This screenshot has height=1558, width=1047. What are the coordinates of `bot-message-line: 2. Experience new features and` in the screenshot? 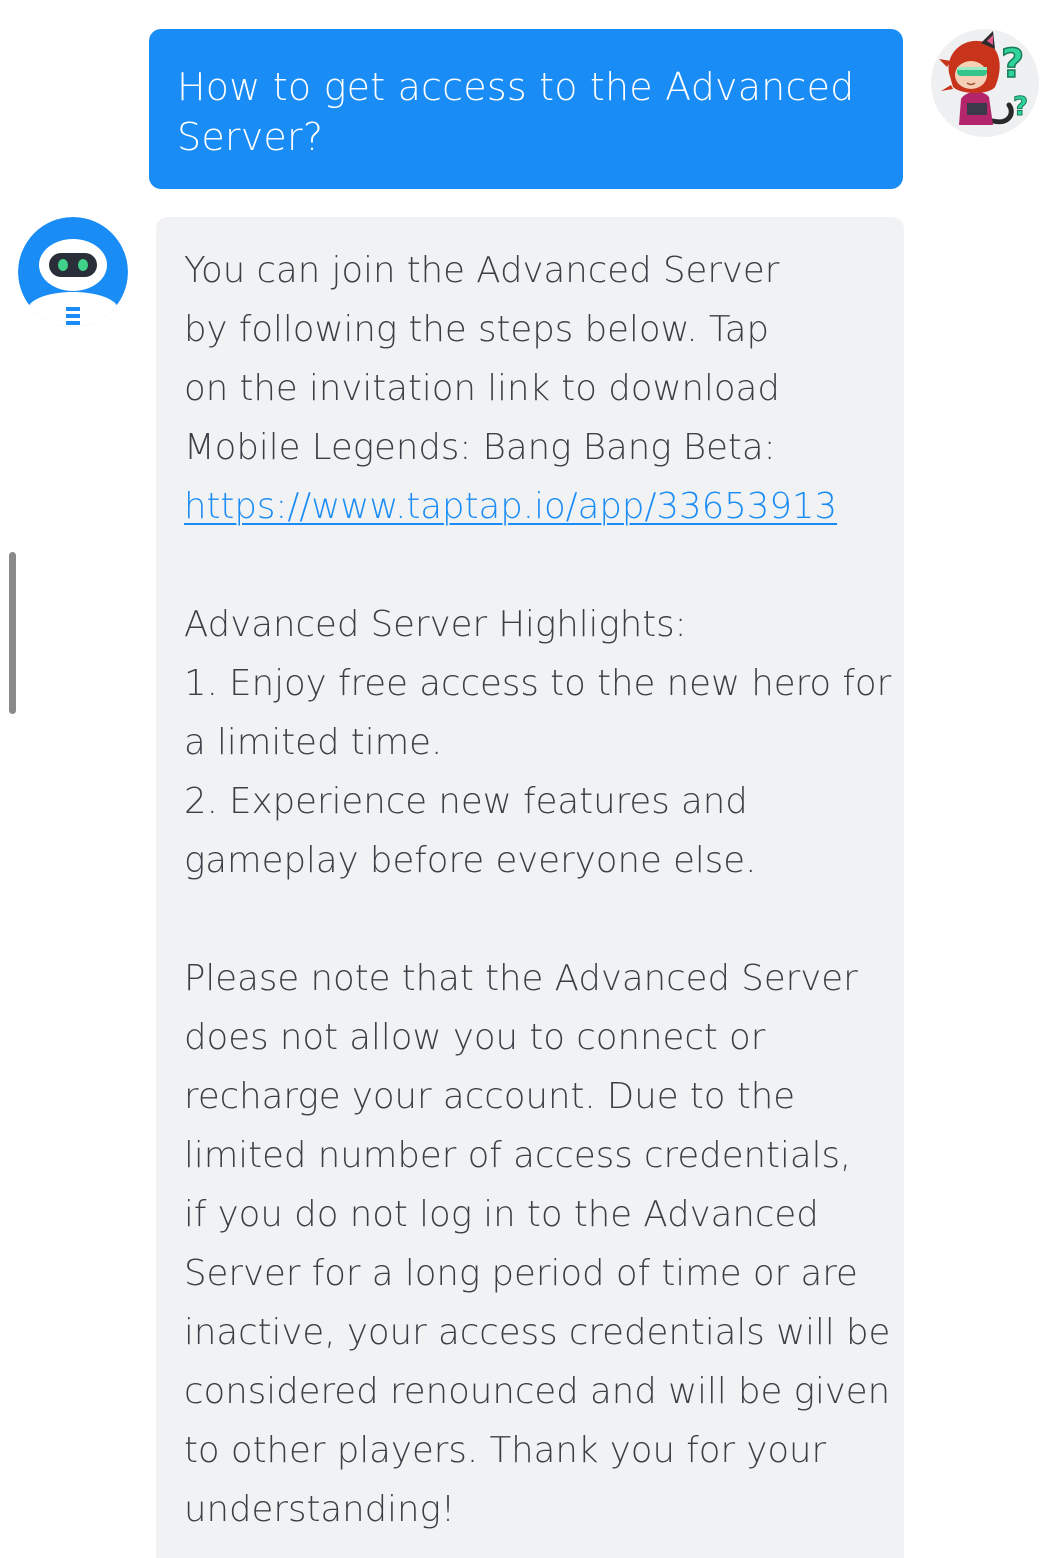 It's located at (466, 801).